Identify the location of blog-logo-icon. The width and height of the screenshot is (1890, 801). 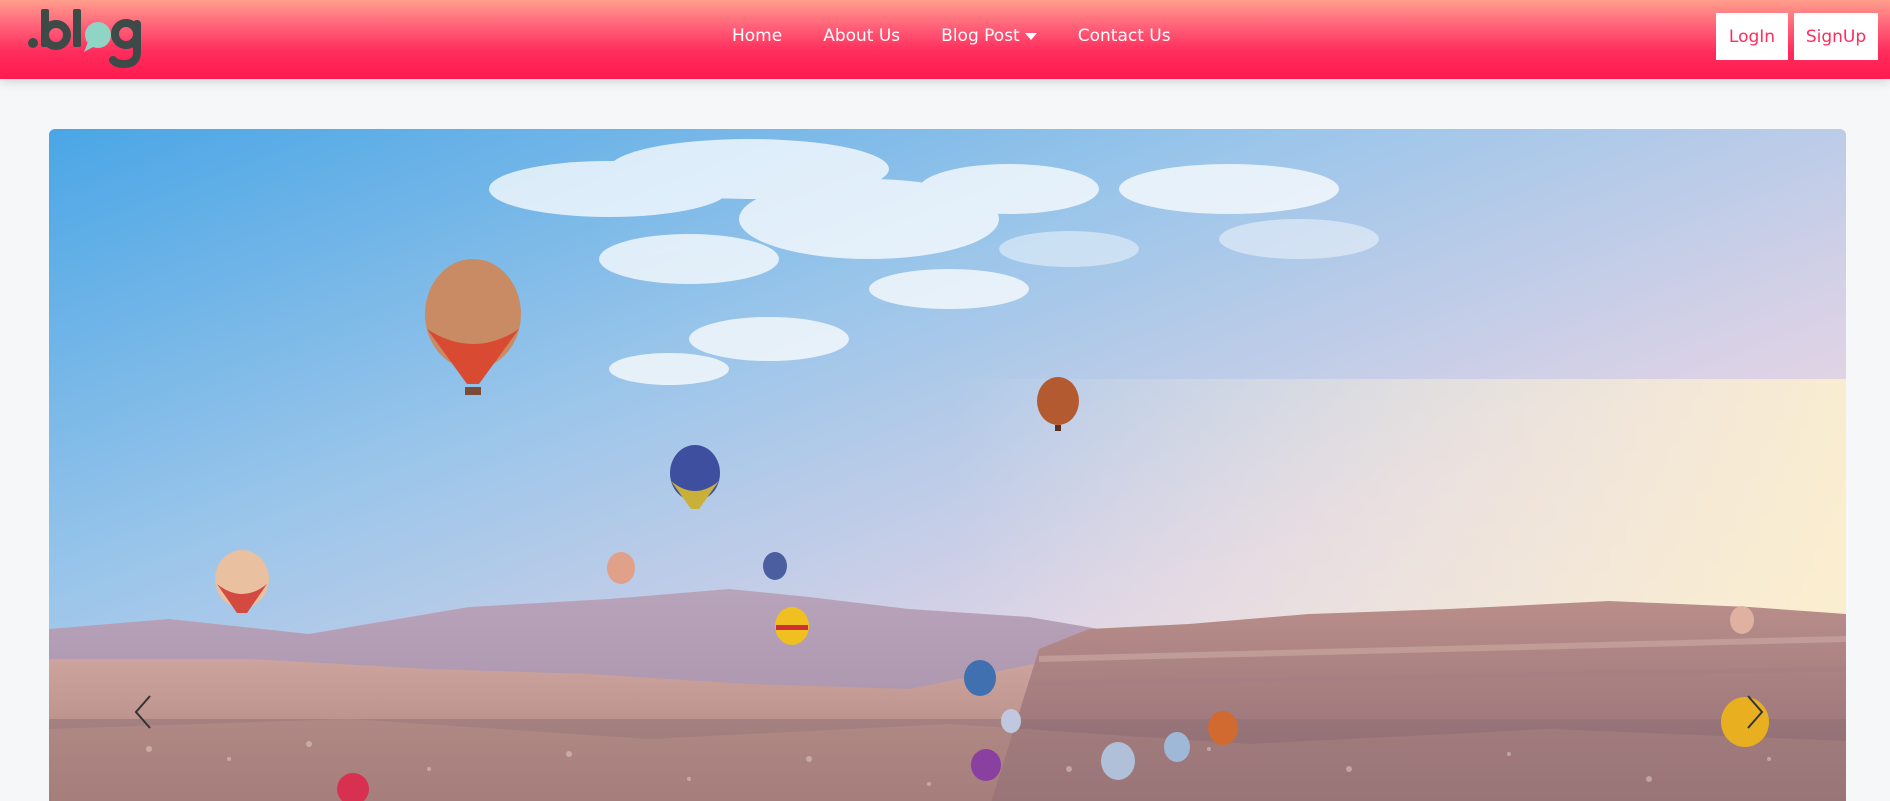
(84, 39).